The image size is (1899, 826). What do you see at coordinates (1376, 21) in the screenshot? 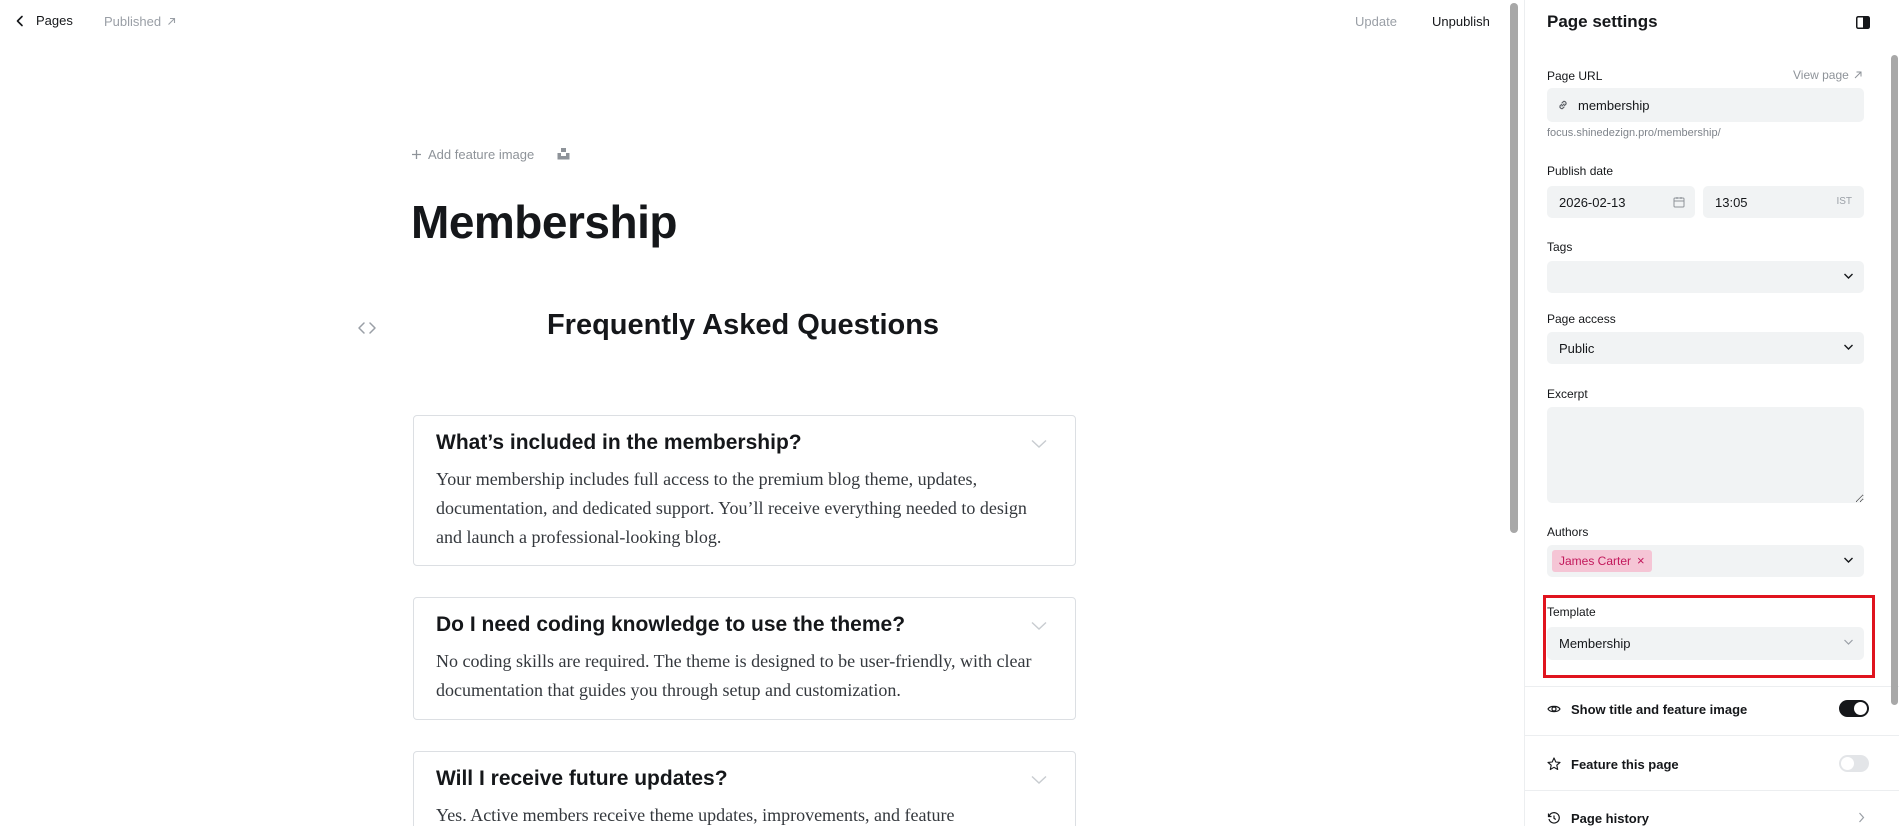
I see `update-button: Update` at bounding box center [1376, 21].